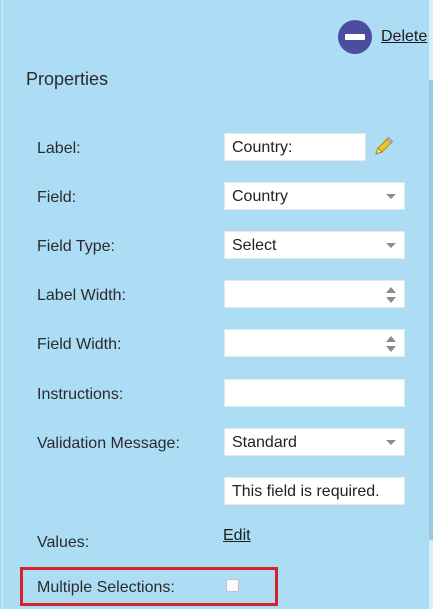 This screenshot has width=433, height=609. I want to click on validation-message-label: Validation Message:, so click(108, 443).